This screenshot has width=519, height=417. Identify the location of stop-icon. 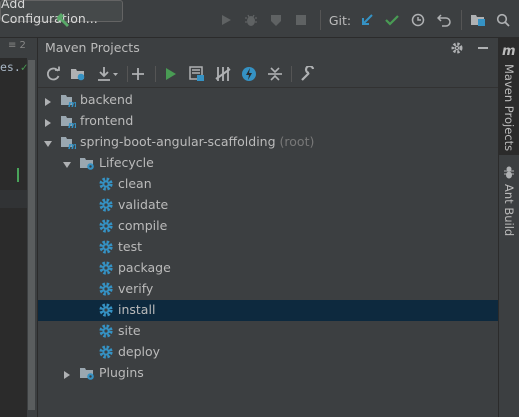
(301, 20).